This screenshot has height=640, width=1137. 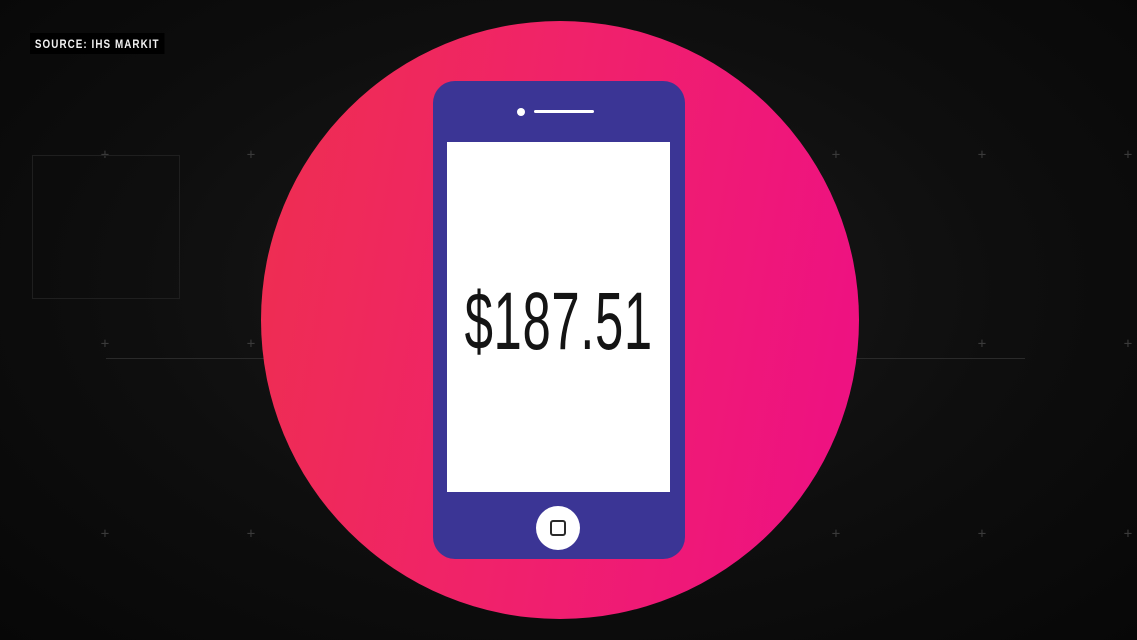 What do you see at coordinates (106, 227) in the screenshot?
I see `grid-frame-box` at bounding box center [106, 227].